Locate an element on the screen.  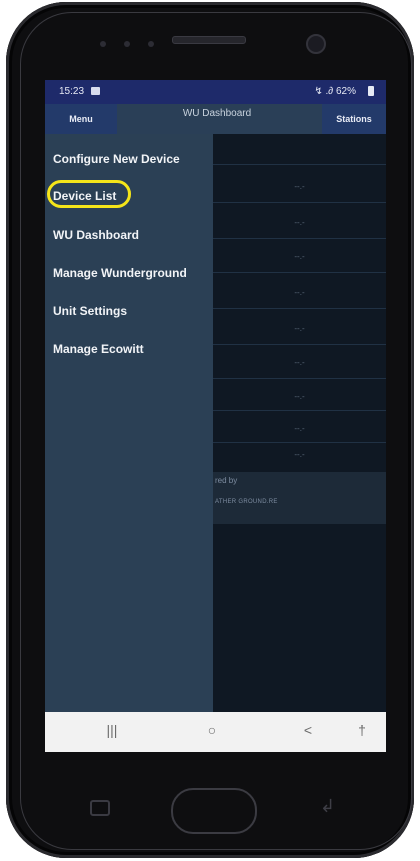
hardware-home-button is located at coordinates (214, 811).